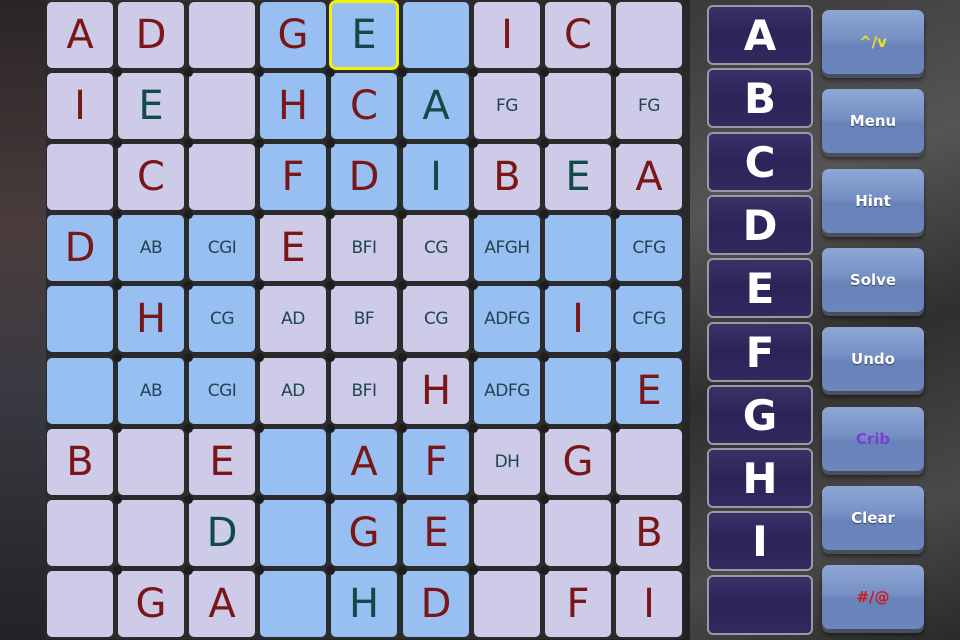 The width and height of the screenshot is (960, 640). What do you see at coordinates (760, 98) in the screenshot?
I see `letter-button-b: B` at bounding box center [760, 98].